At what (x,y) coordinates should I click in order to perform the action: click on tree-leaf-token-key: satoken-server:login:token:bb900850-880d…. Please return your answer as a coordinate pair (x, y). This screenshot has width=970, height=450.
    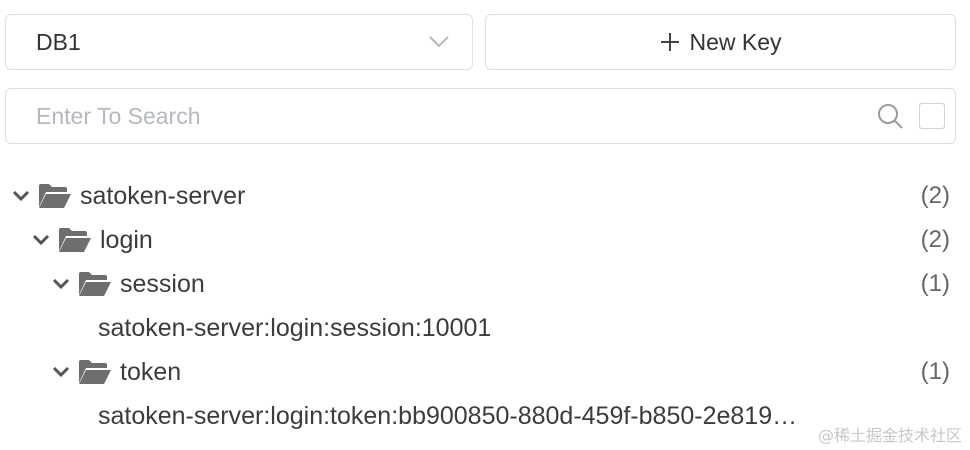
    Looking at the image, I should click on (480, 416).